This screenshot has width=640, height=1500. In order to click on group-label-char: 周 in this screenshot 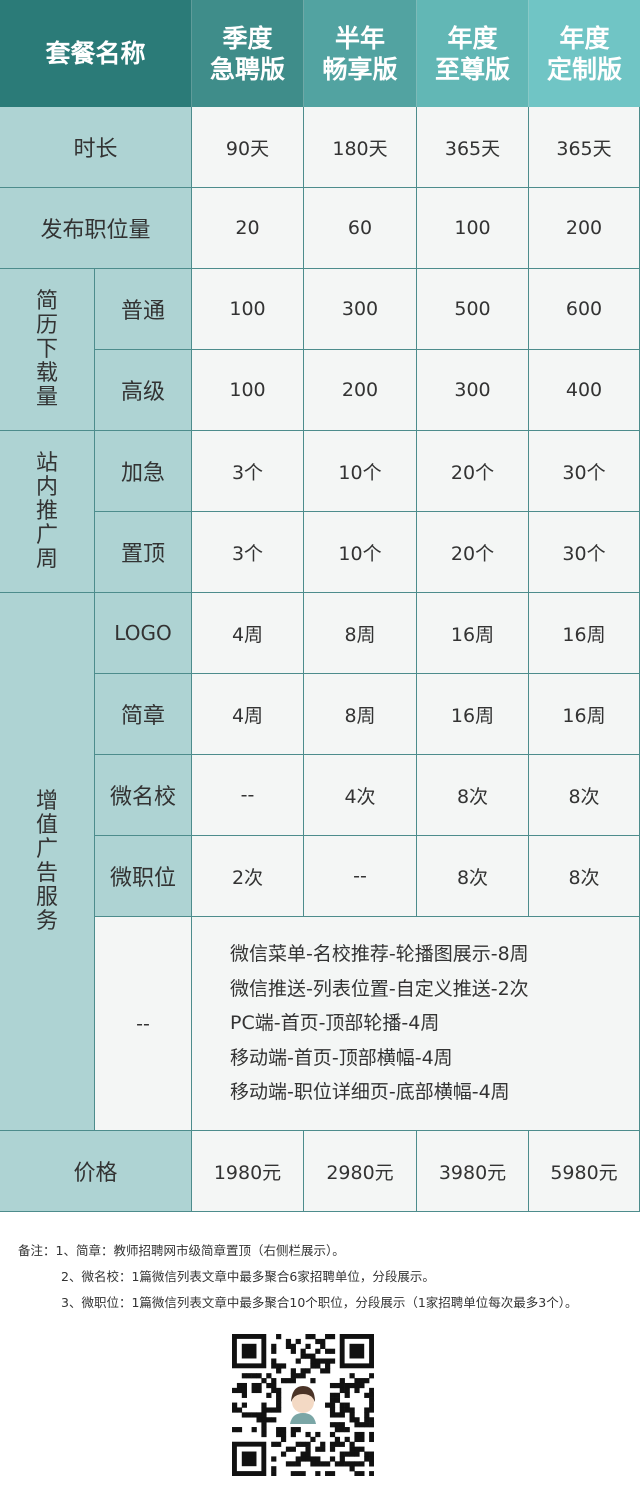, I will do `click(46, 559)`.